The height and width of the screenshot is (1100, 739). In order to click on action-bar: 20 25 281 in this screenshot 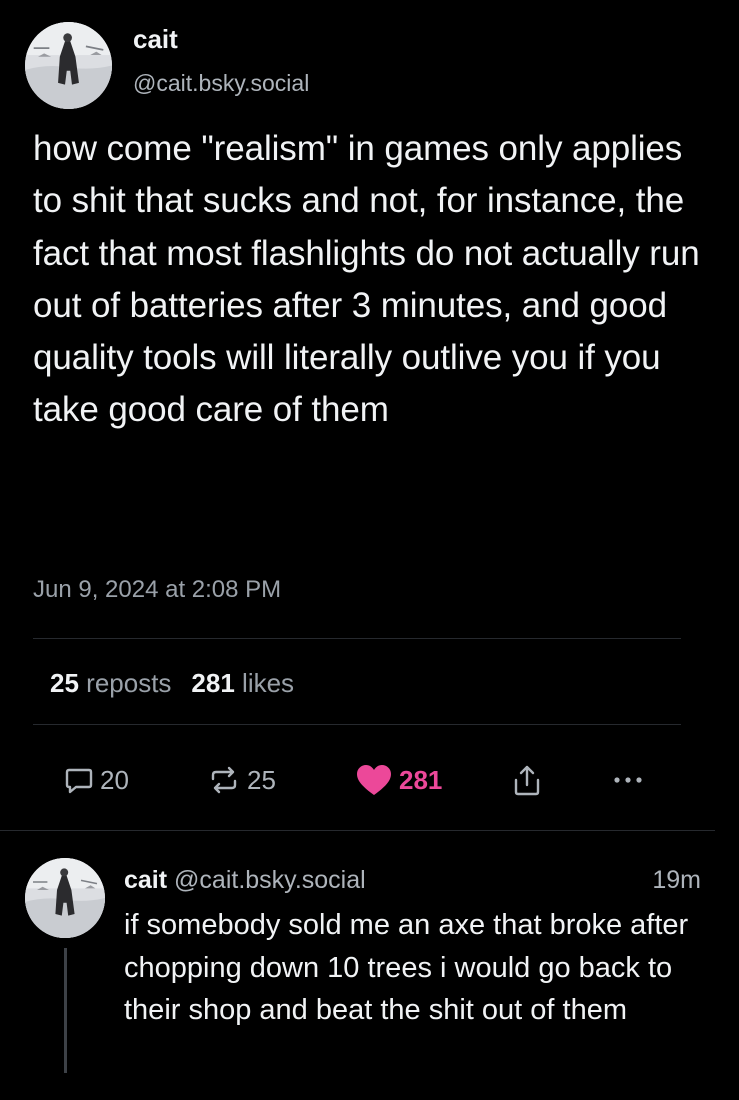, I will do `click(369, 780)`.